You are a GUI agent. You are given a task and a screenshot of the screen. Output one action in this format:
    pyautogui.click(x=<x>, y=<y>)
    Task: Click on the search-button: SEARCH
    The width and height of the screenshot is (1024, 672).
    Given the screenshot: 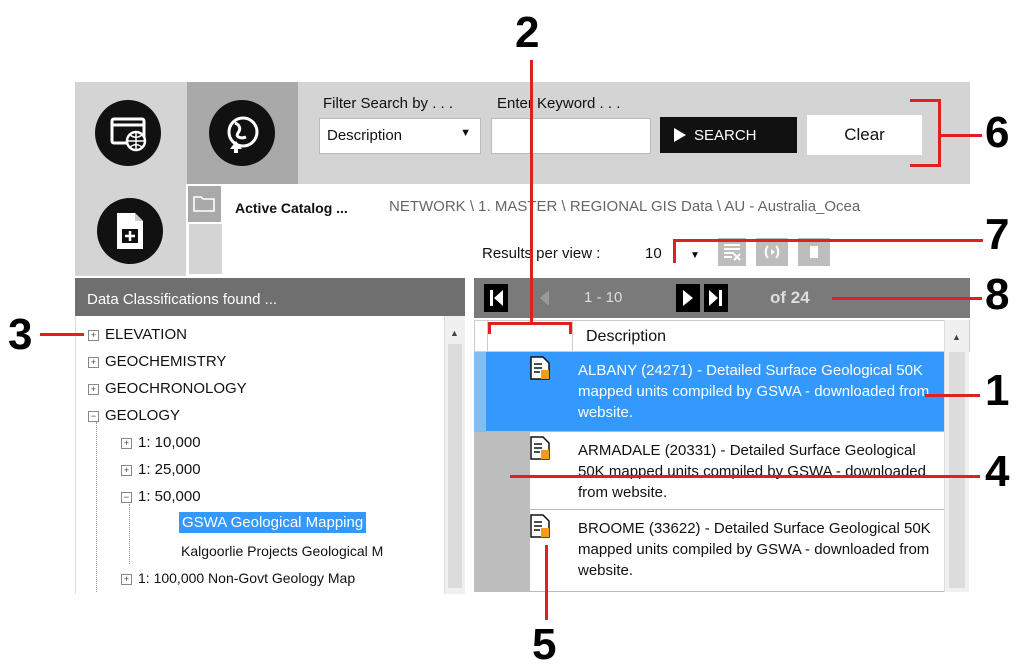 What is the action you would take?
    pyautogui.click(x=728, y=135)
    